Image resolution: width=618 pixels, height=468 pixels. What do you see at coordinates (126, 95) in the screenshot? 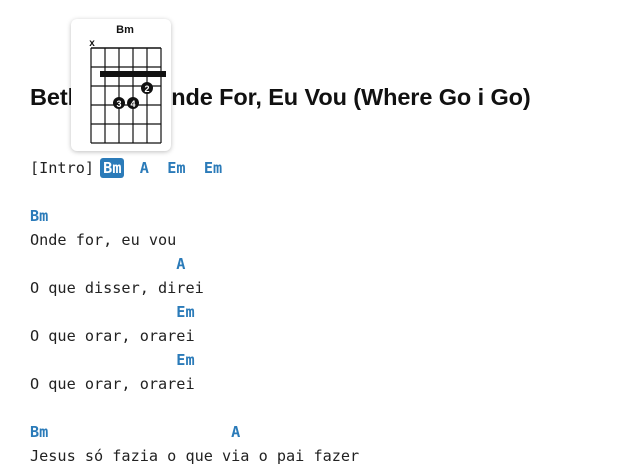
I see `fretboard-grid` at bounding box center [126, 95].